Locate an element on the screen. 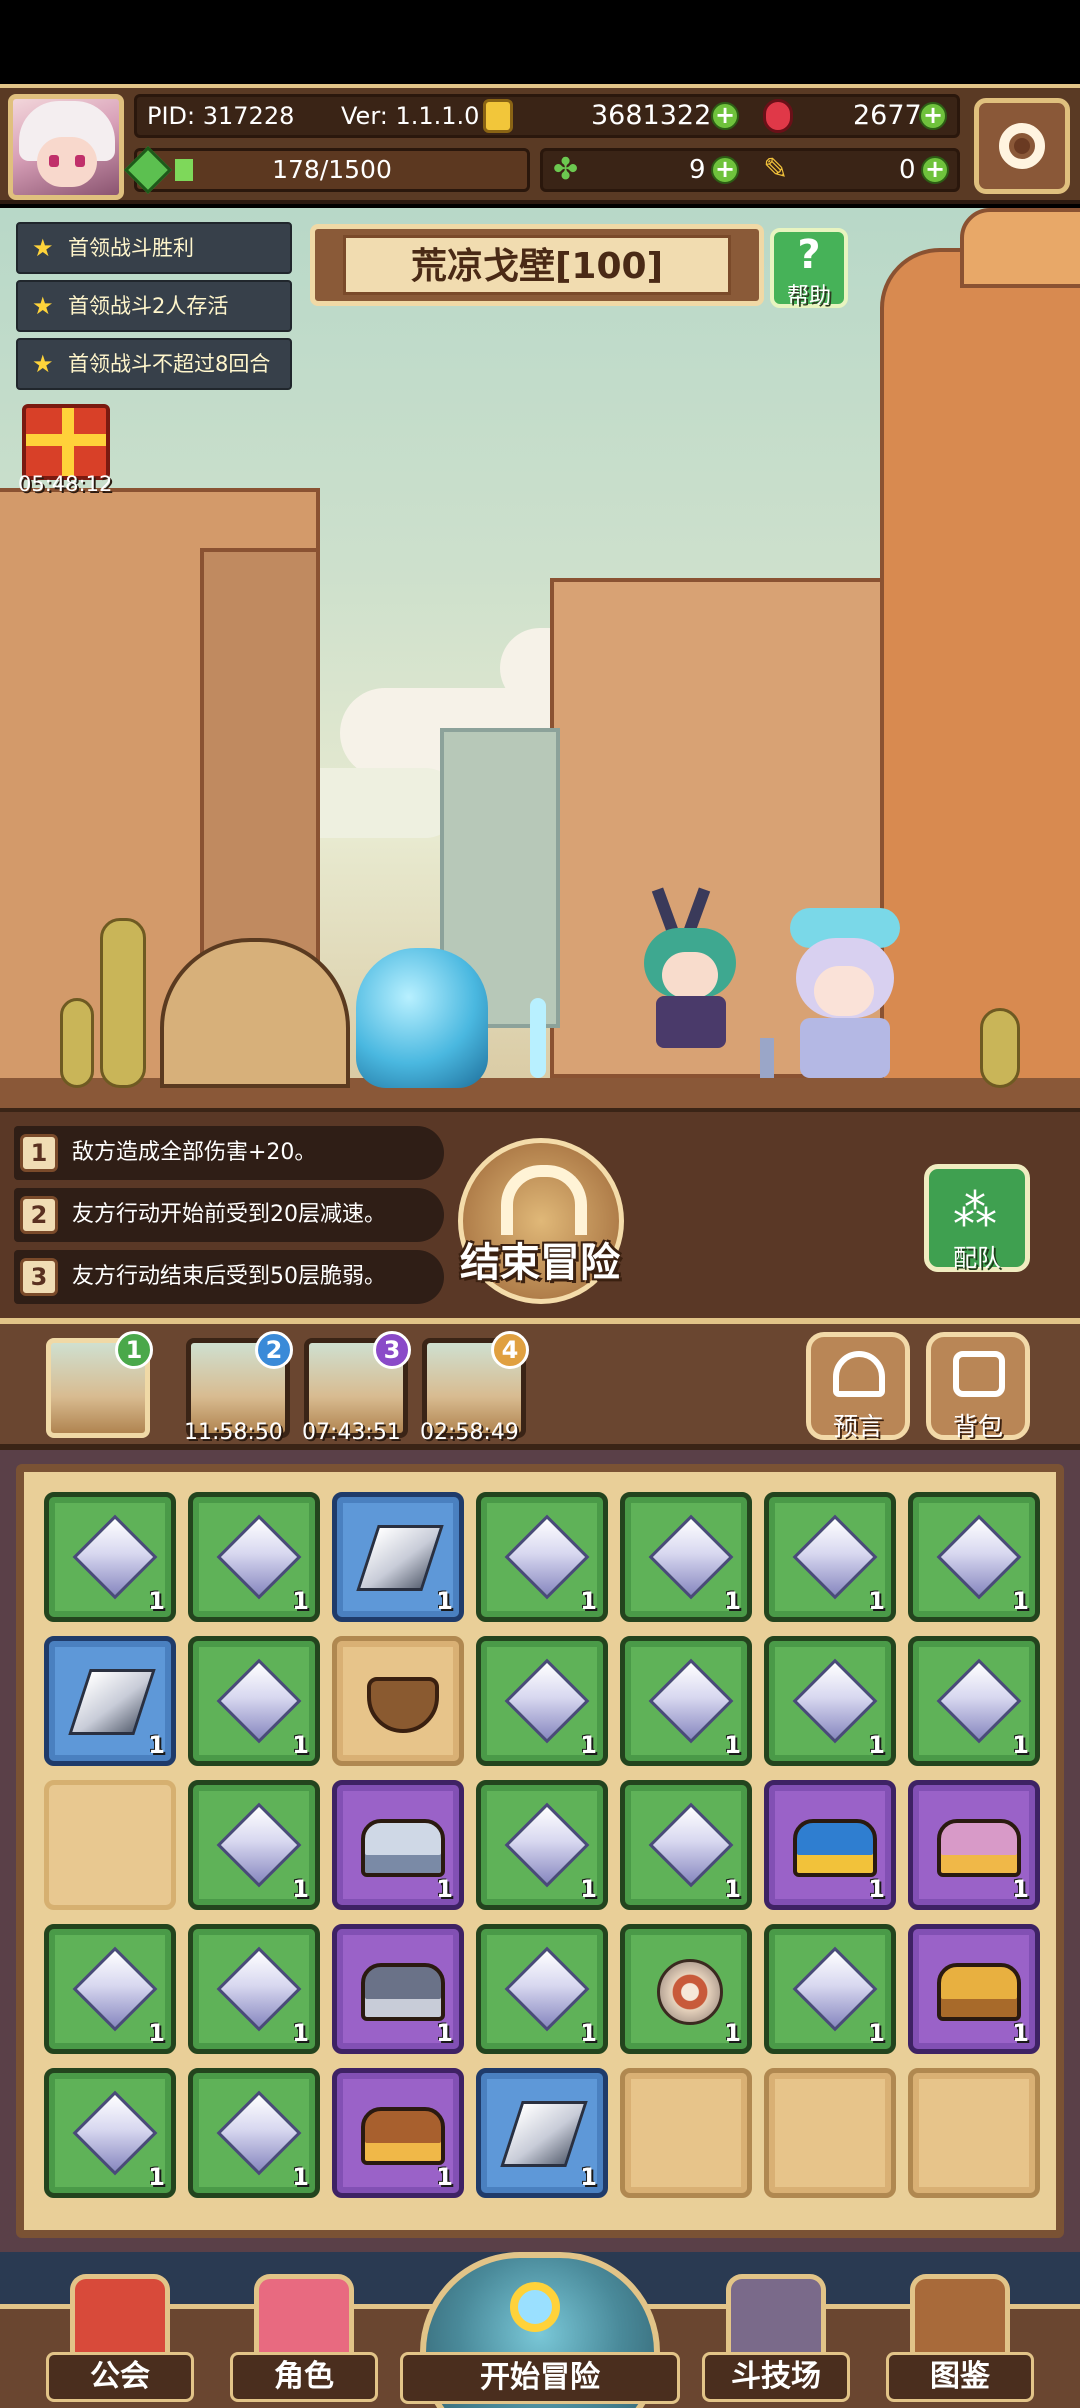 The height and width of the screenshot is (2408, 1080). stage-slot-bar: 1 2 3 4 11:58:50 07:43:51 02:58:49 预言 背包 is located at coordinates (540, 1384).